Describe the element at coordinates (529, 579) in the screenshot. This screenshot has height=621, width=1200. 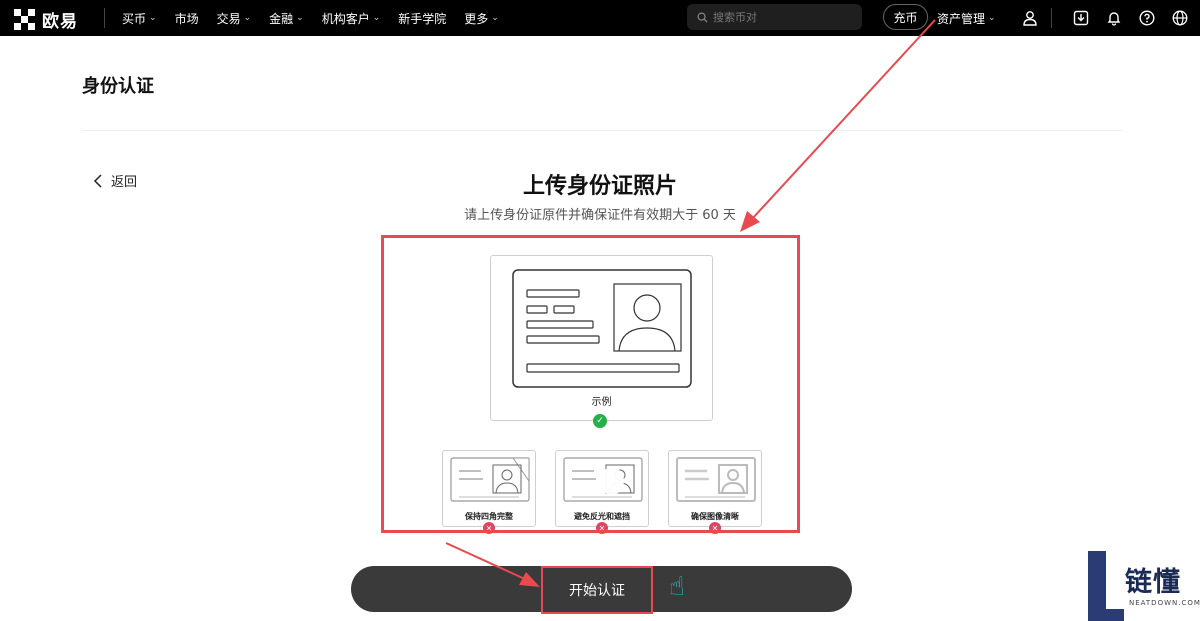
I see `arrowhead-bottom` at that location.